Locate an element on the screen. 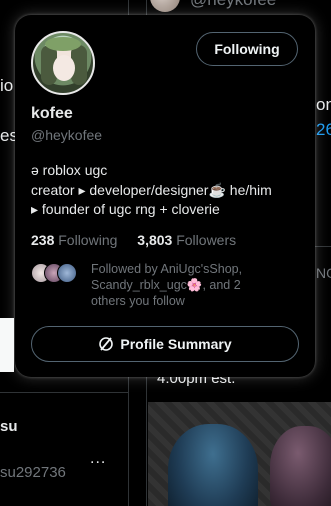 The image size is (331, 506). follower-avatar is located at coordinates (67, 273).